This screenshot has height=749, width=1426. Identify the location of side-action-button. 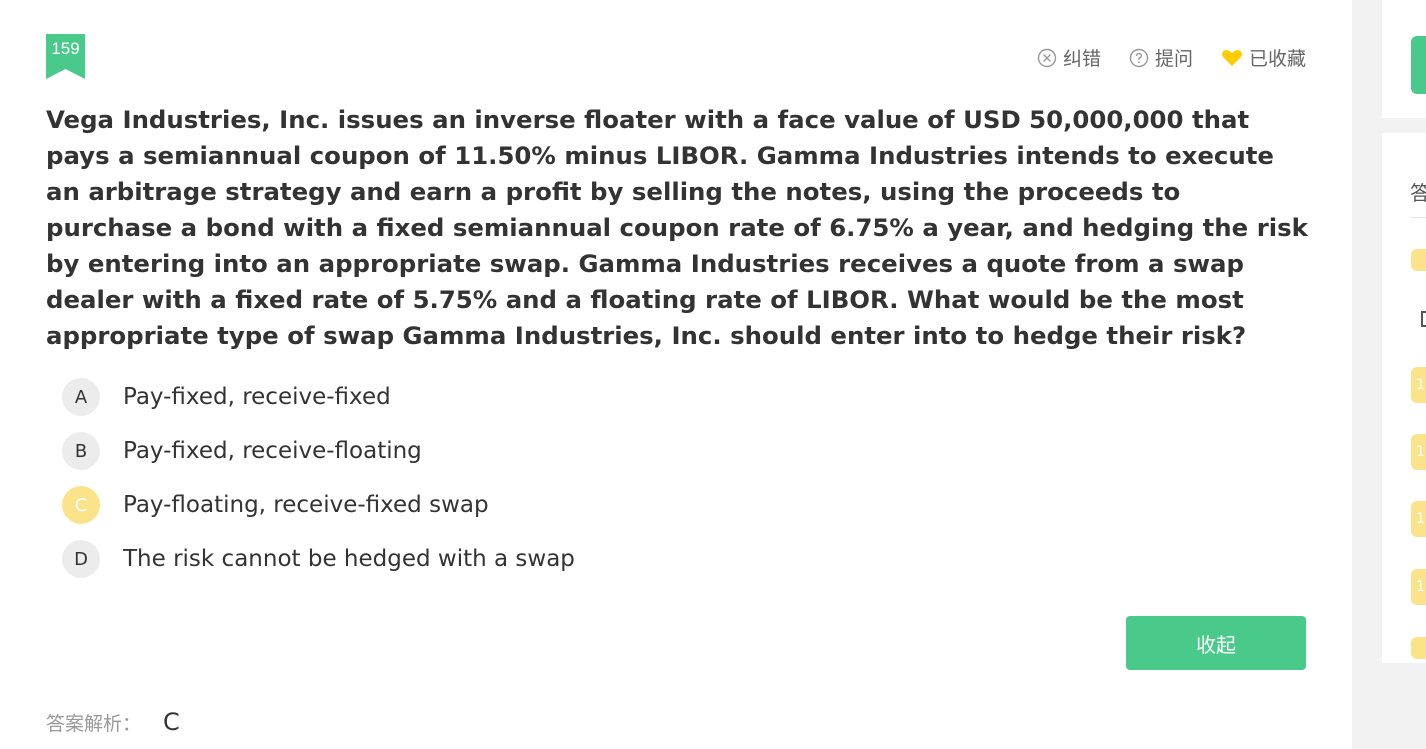
(1418, 65).